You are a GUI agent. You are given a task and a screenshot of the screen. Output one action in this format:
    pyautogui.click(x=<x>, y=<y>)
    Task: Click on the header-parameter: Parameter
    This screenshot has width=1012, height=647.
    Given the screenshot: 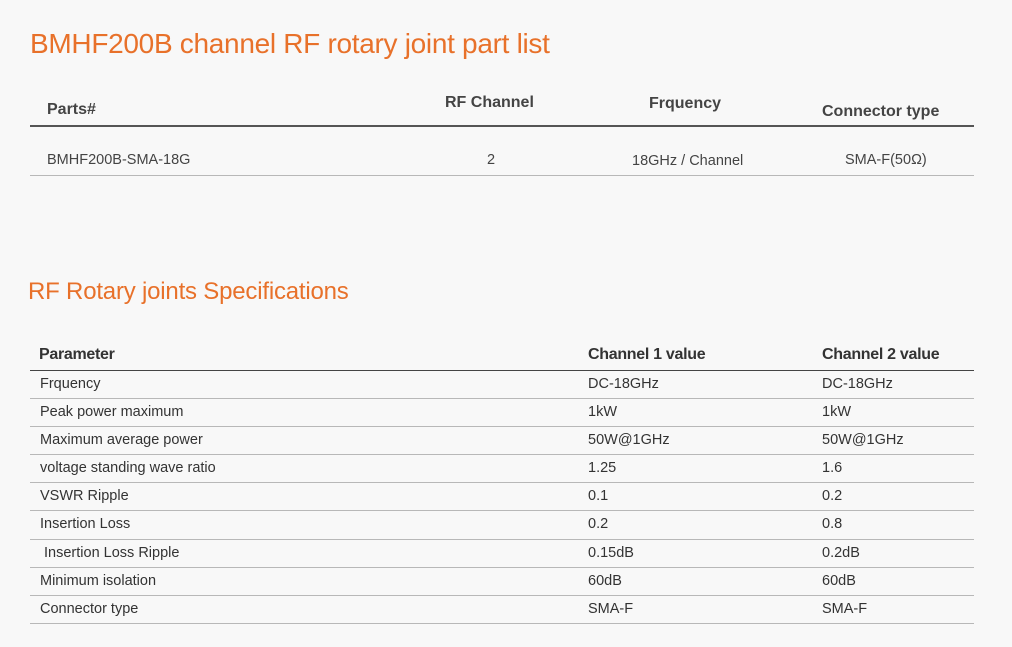 What is the action you would take?
    pyautogui.click(x=77, y=354)
    